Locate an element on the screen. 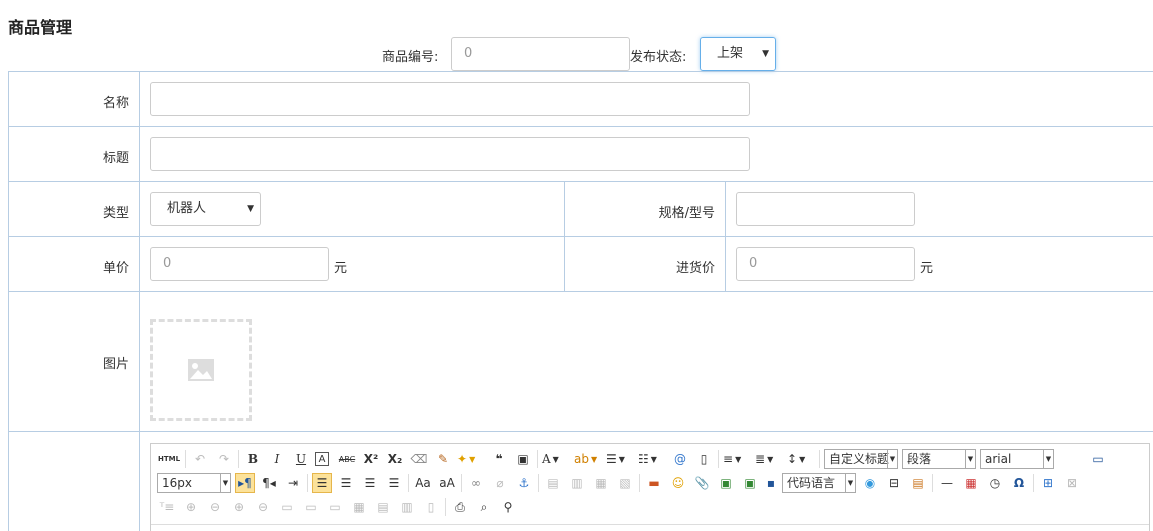 The image size is (1153, 531). title-label: 标题 is located at coordinates (115, 158).